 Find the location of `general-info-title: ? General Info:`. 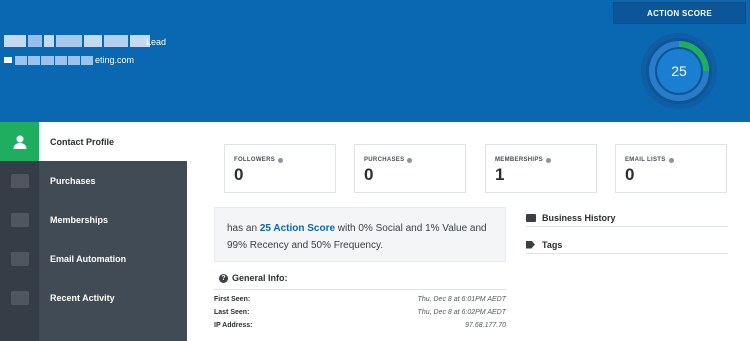

general-info-title: ? General Info: is located at coordinates (253, 278).